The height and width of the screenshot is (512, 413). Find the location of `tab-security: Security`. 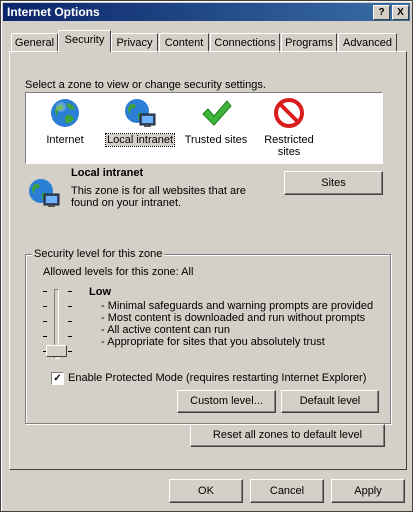

tab-security: Security is located at coordinates (84, 41).